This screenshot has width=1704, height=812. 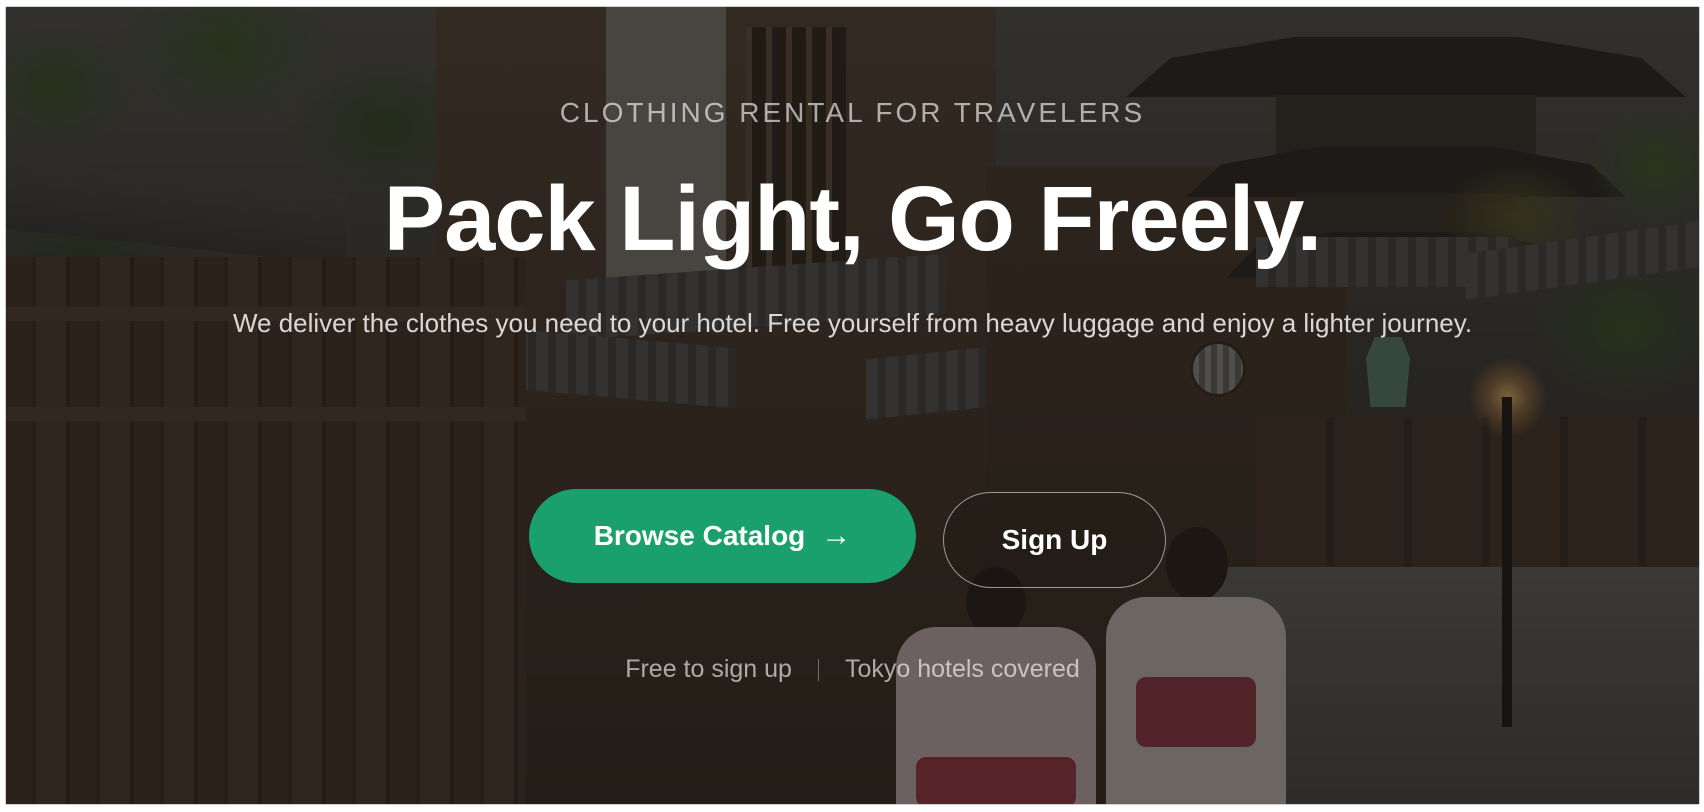 I want to click on footnote-divider, so click(x=818, y=669).